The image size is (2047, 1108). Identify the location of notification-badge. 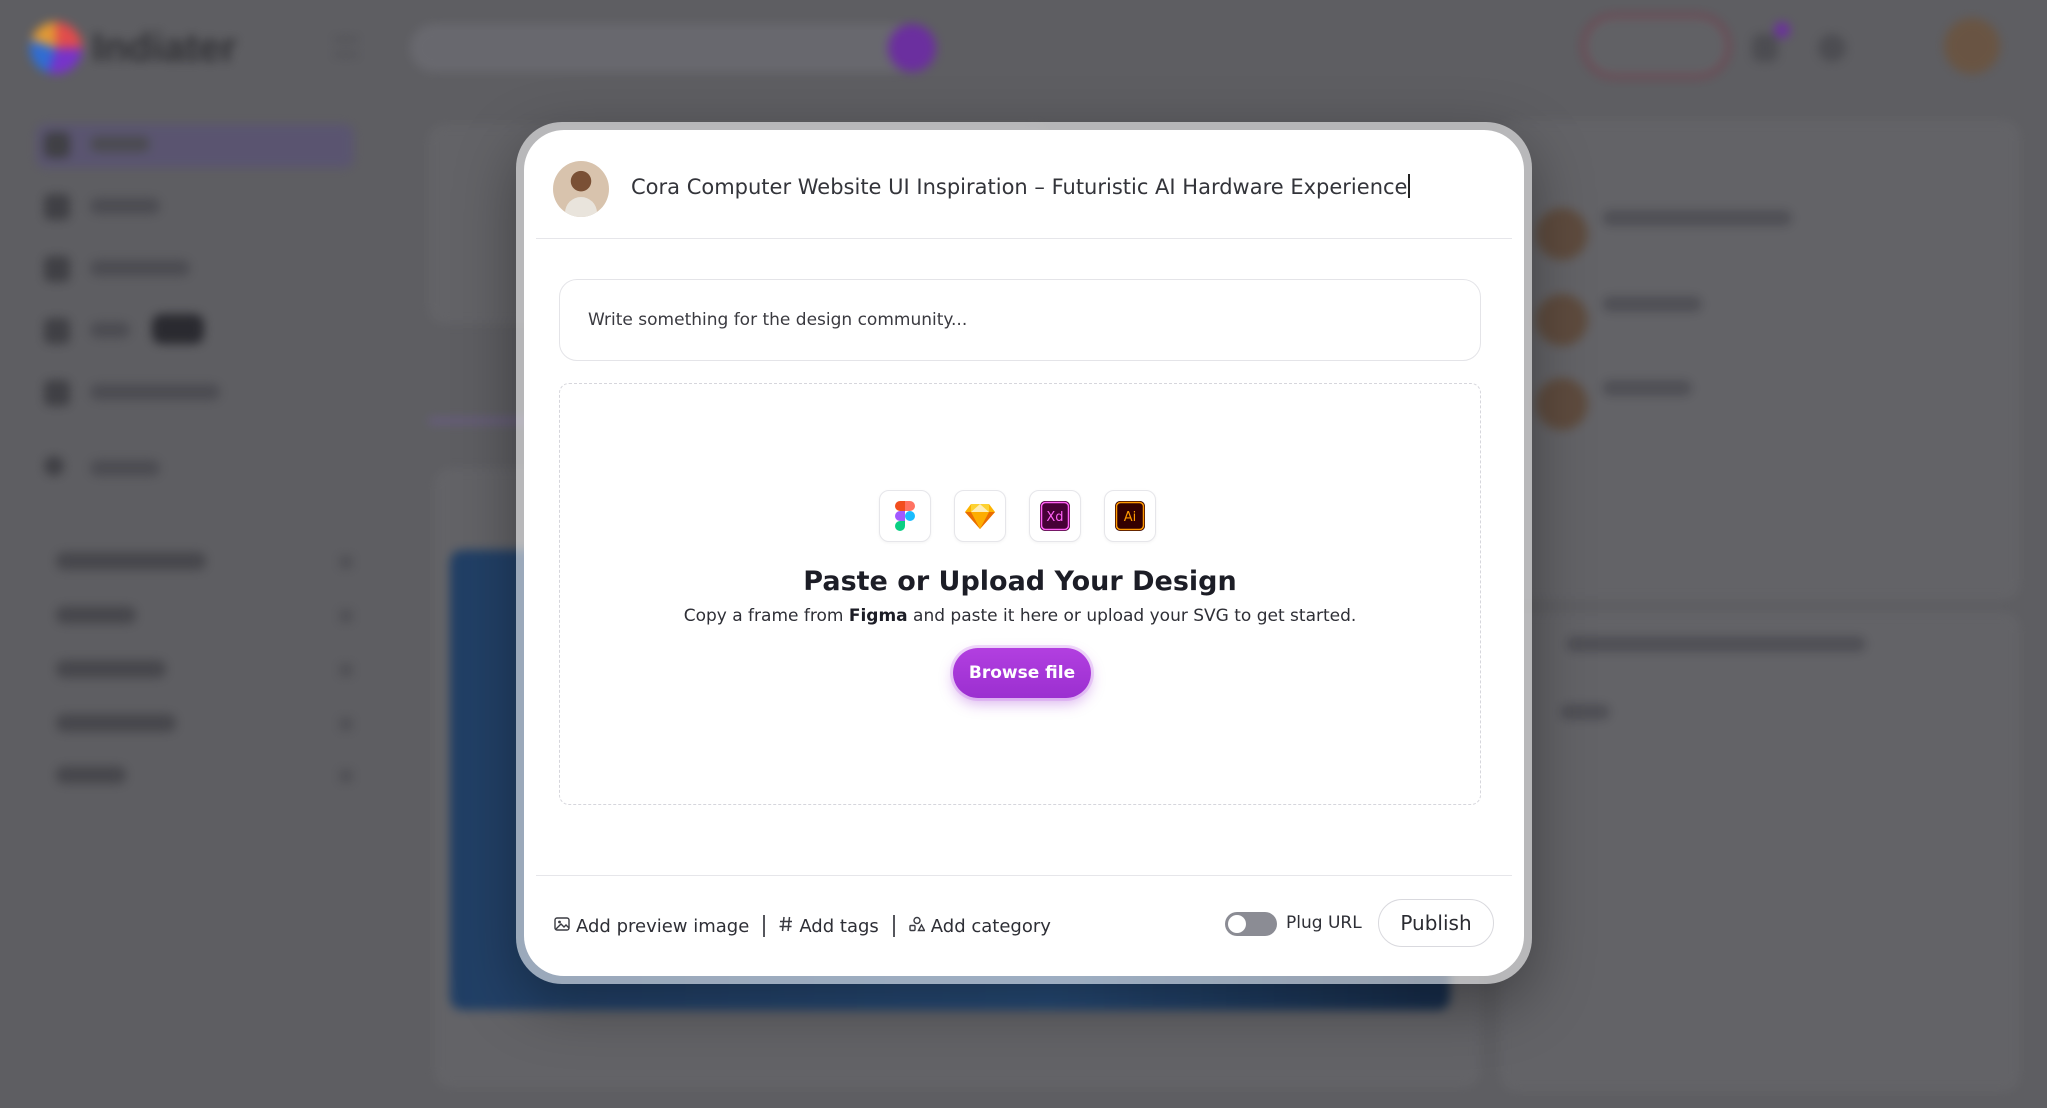
(1782, 30).